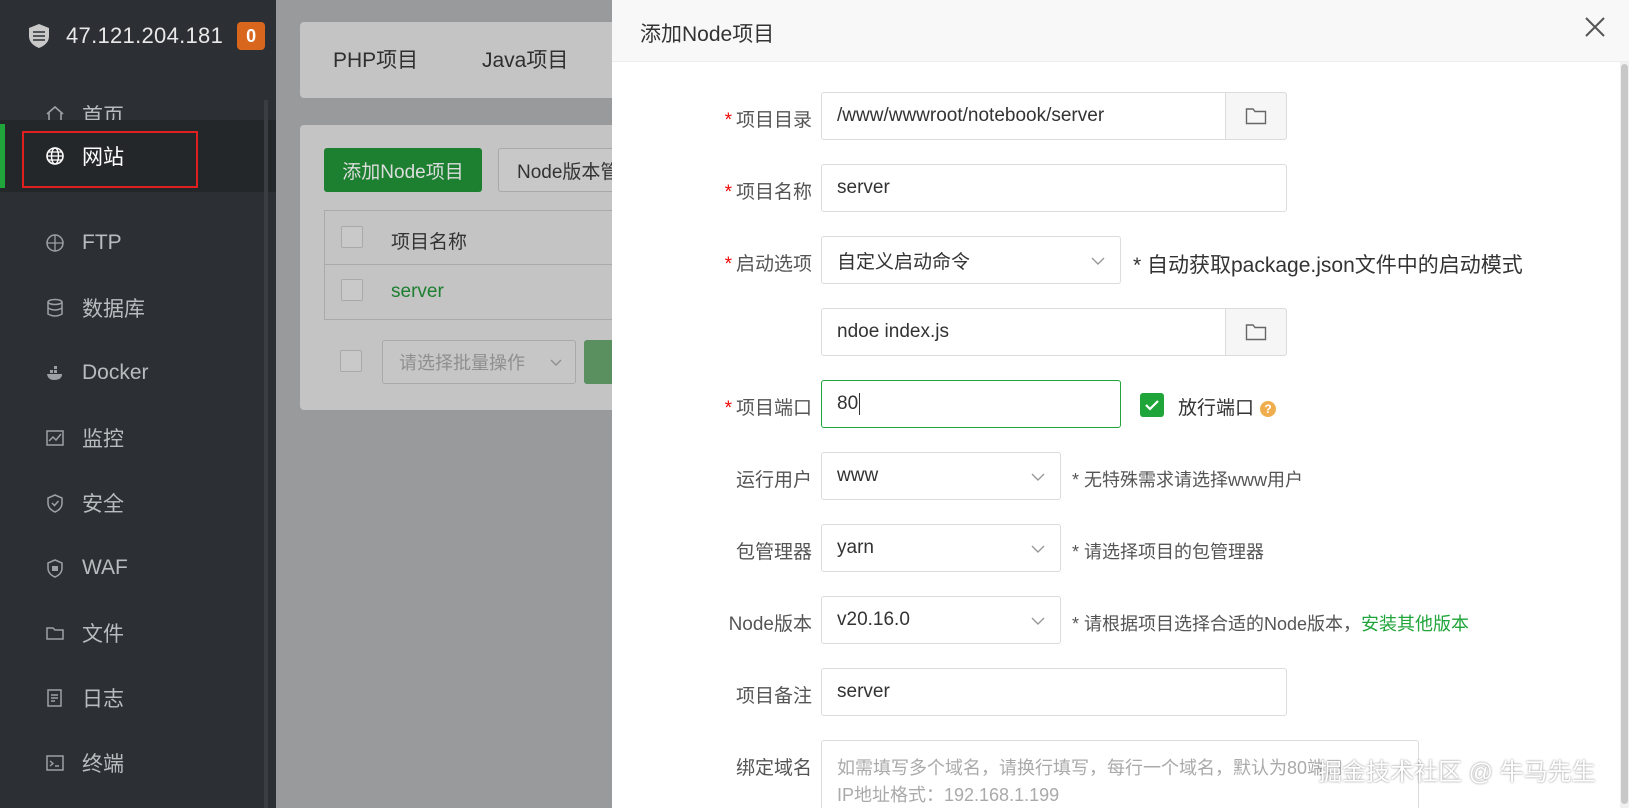  What do you see at coordinates (1054, 188) in the screenshot?
I see `project-name-input: server` at bounding box center [1054, 188].